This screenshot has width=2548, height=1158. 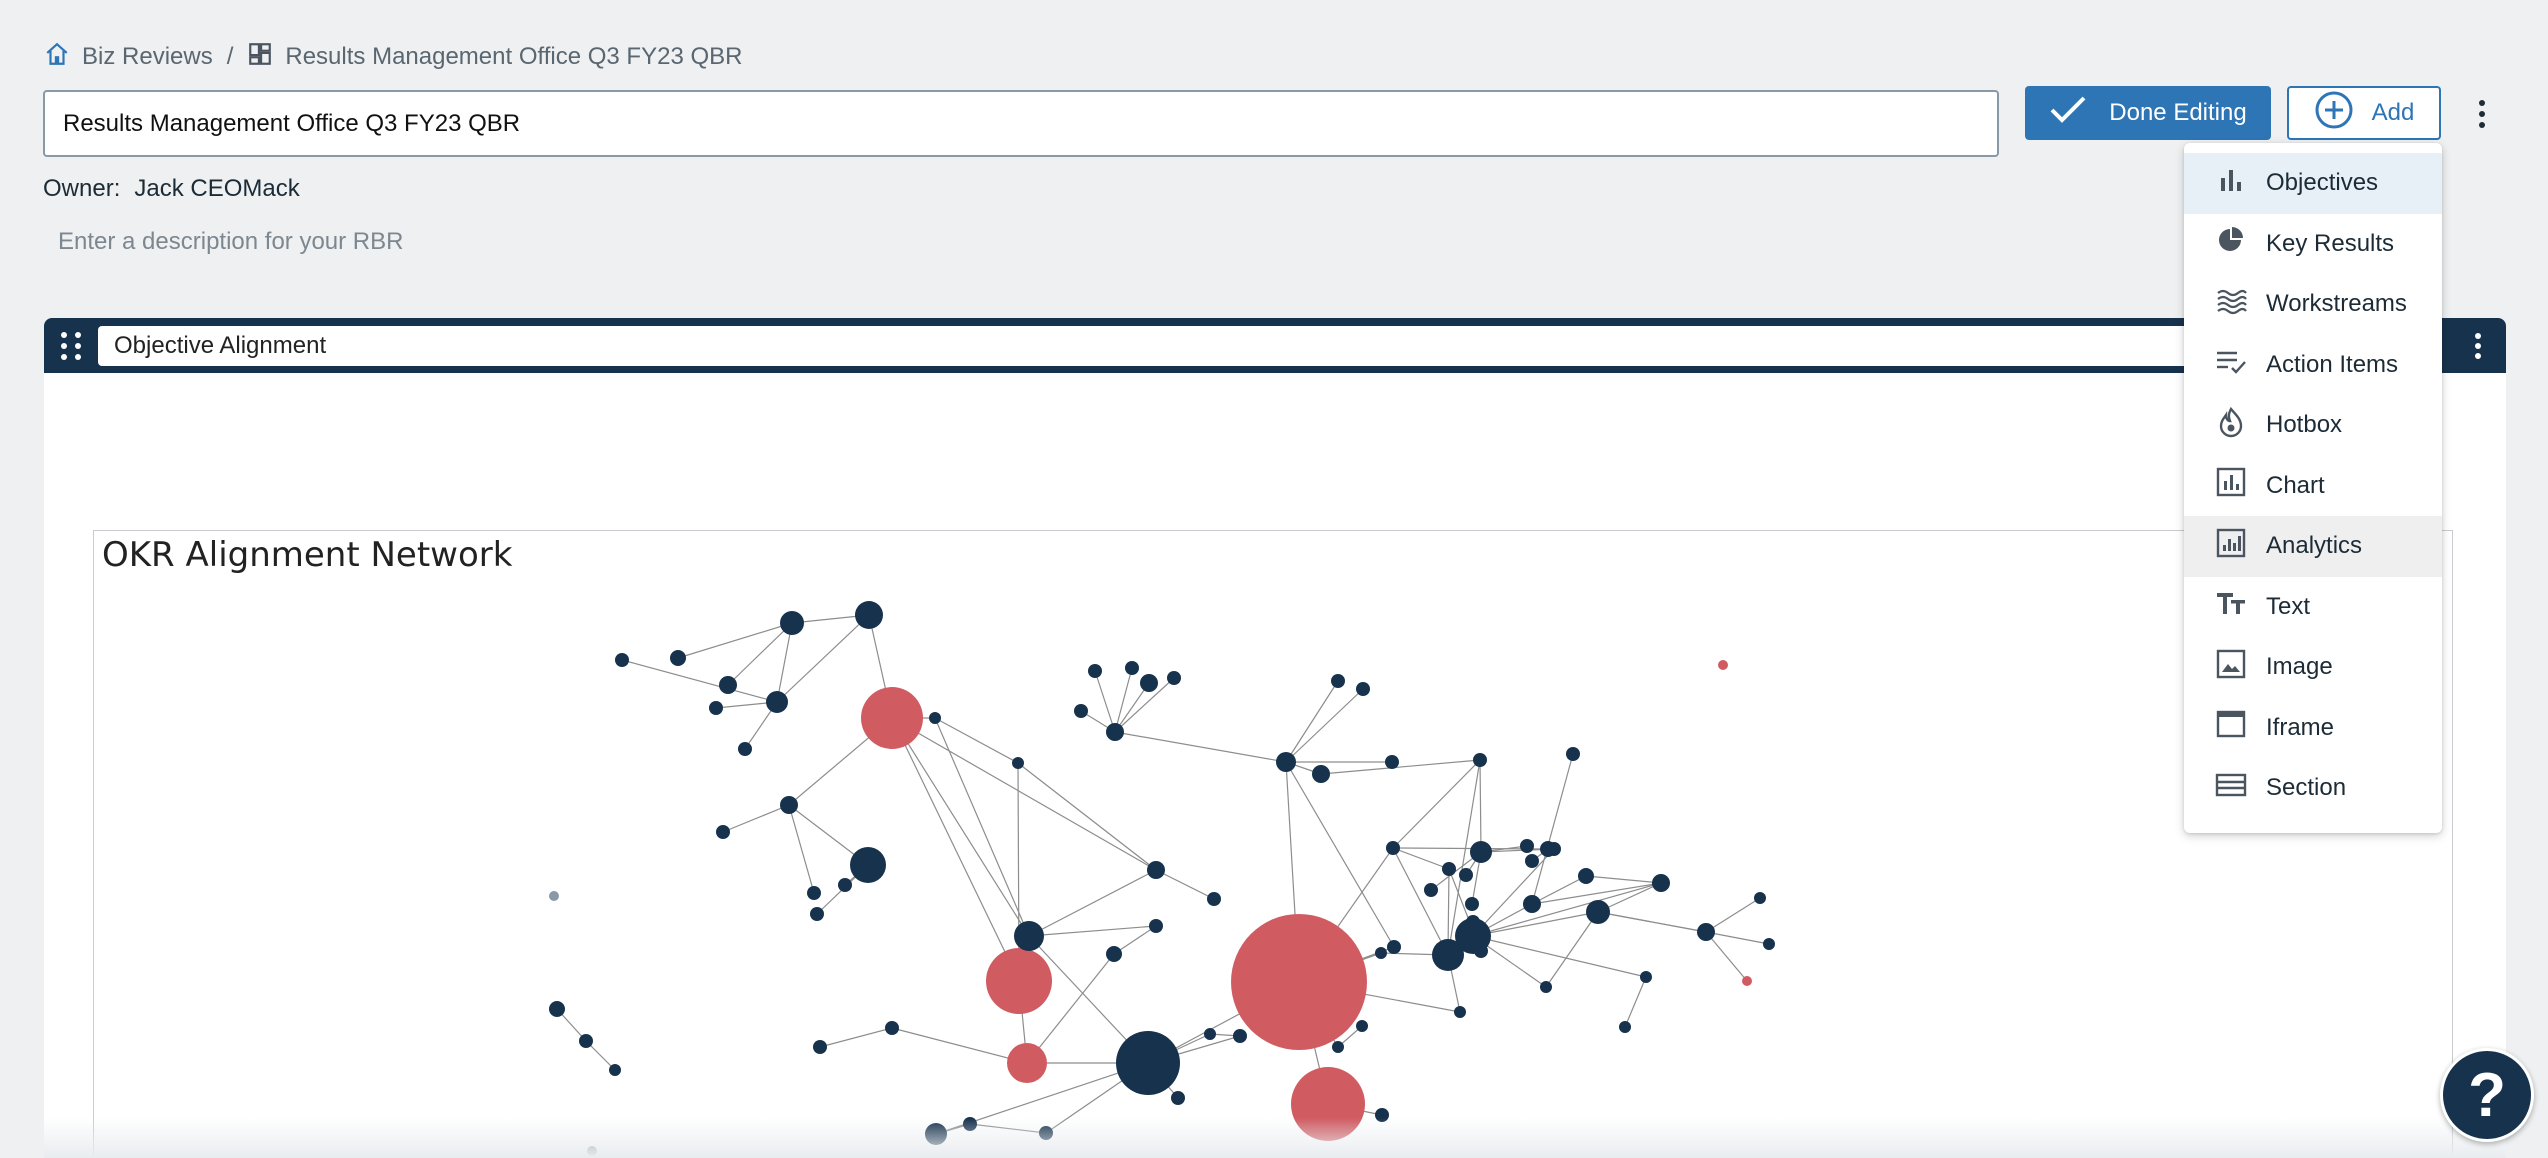 What do you see at coordinates (2313, 244) in the screenshot?
I see `menu-item-key-results: Key Results` at bounding box center [2313, 244].